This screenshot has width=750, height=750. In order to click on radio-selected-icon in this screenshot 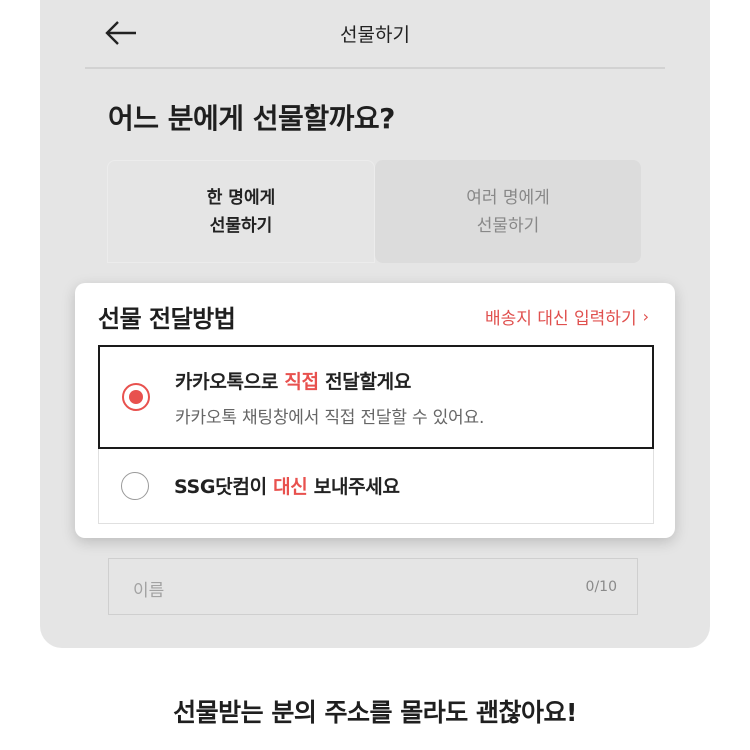, I will do `click(136, 397)`.